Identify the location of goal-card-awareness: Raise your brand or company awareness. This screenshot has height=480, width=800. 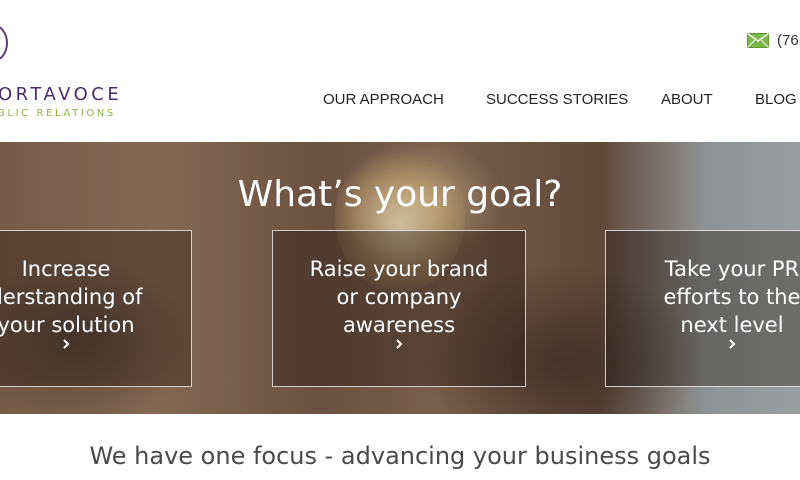
(399, 308).